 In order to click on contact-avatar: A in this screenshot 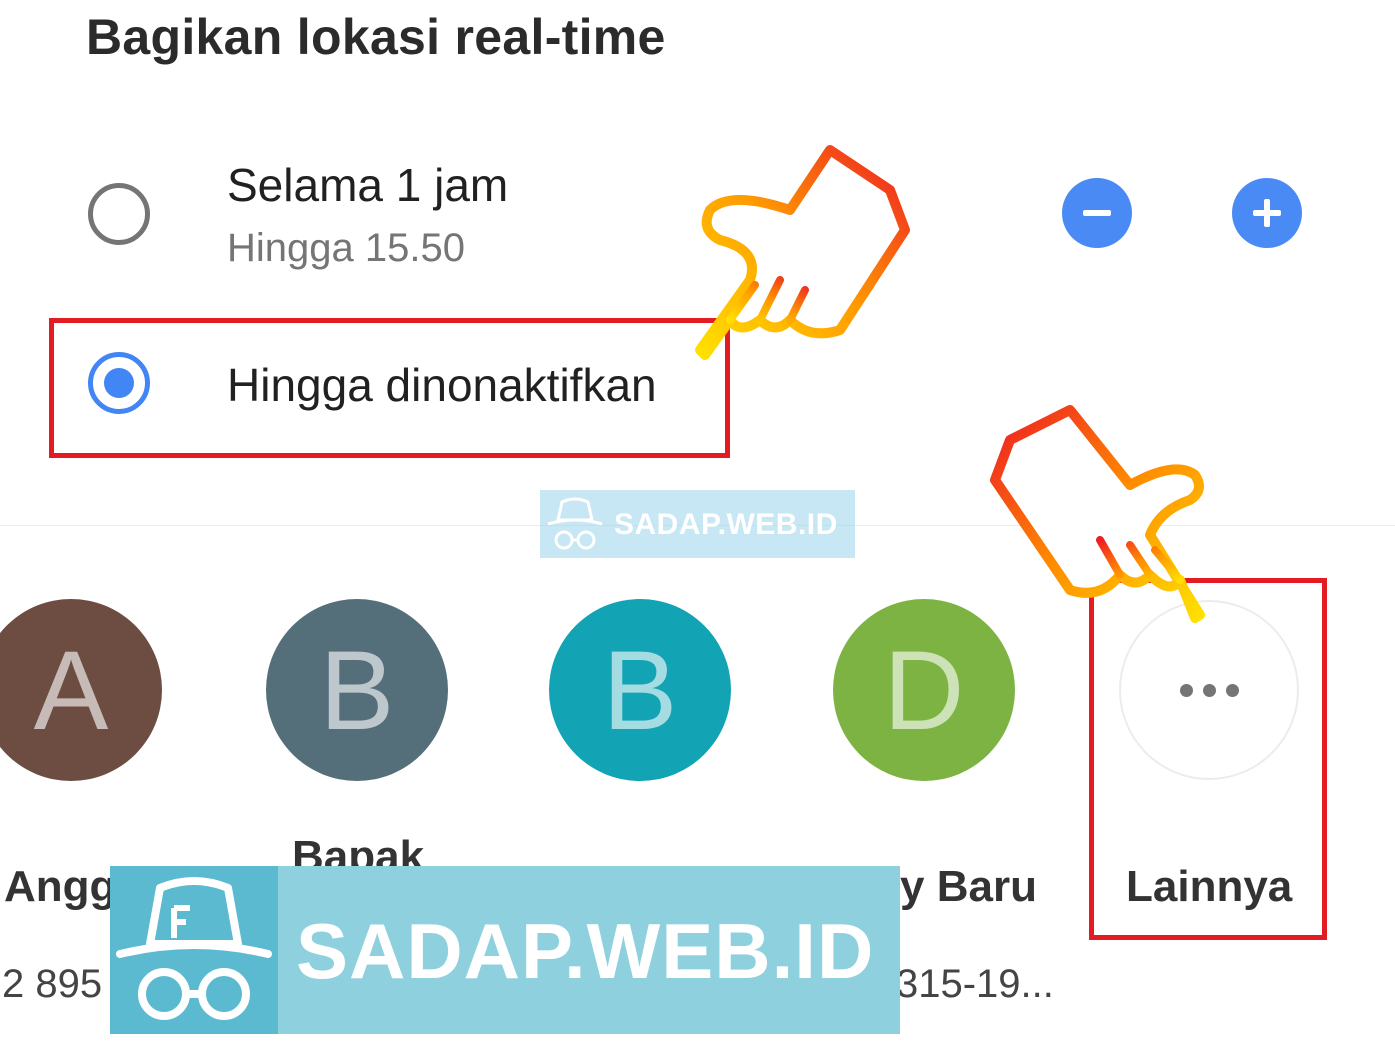, I will do `click(81, 690)`.